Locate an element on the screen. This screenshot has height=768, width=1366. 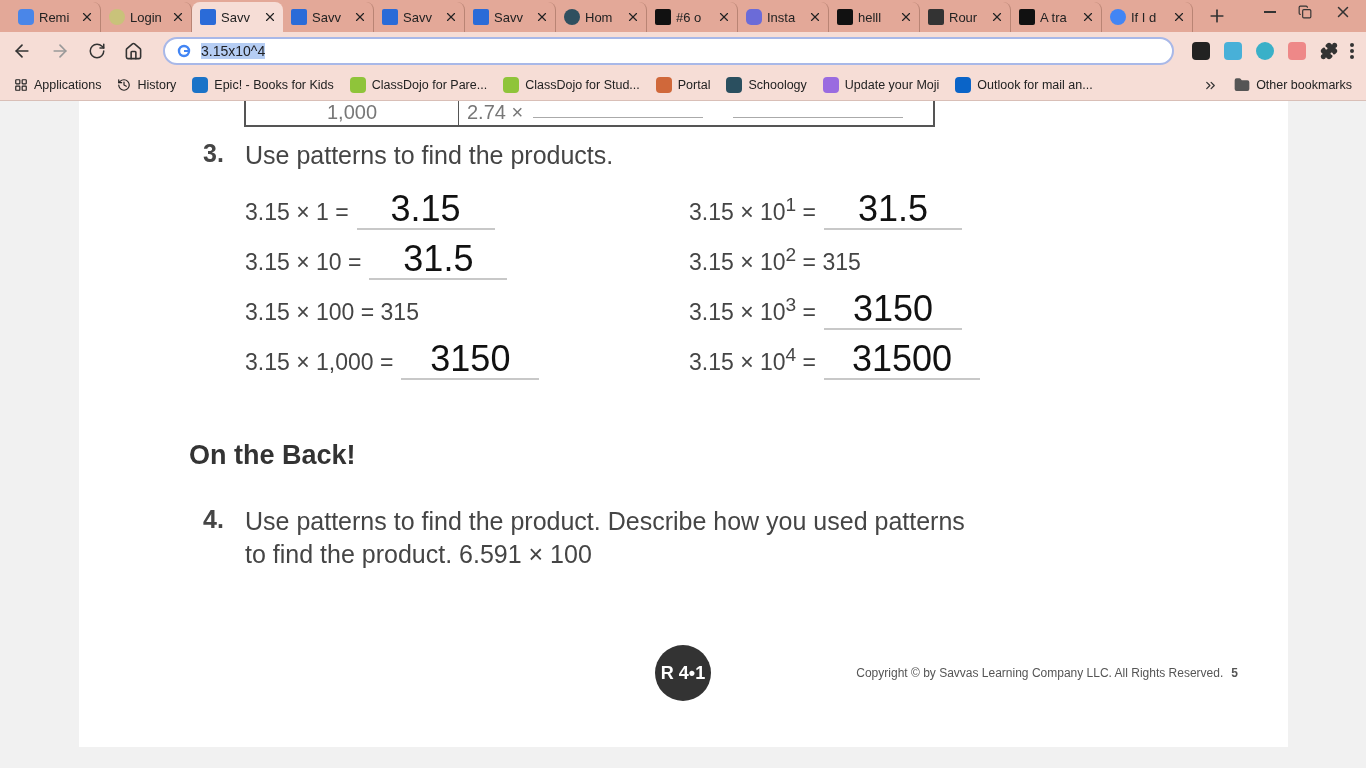
equation-text: 3.15 × 100 = 315 is located at coordinates (332, 312).